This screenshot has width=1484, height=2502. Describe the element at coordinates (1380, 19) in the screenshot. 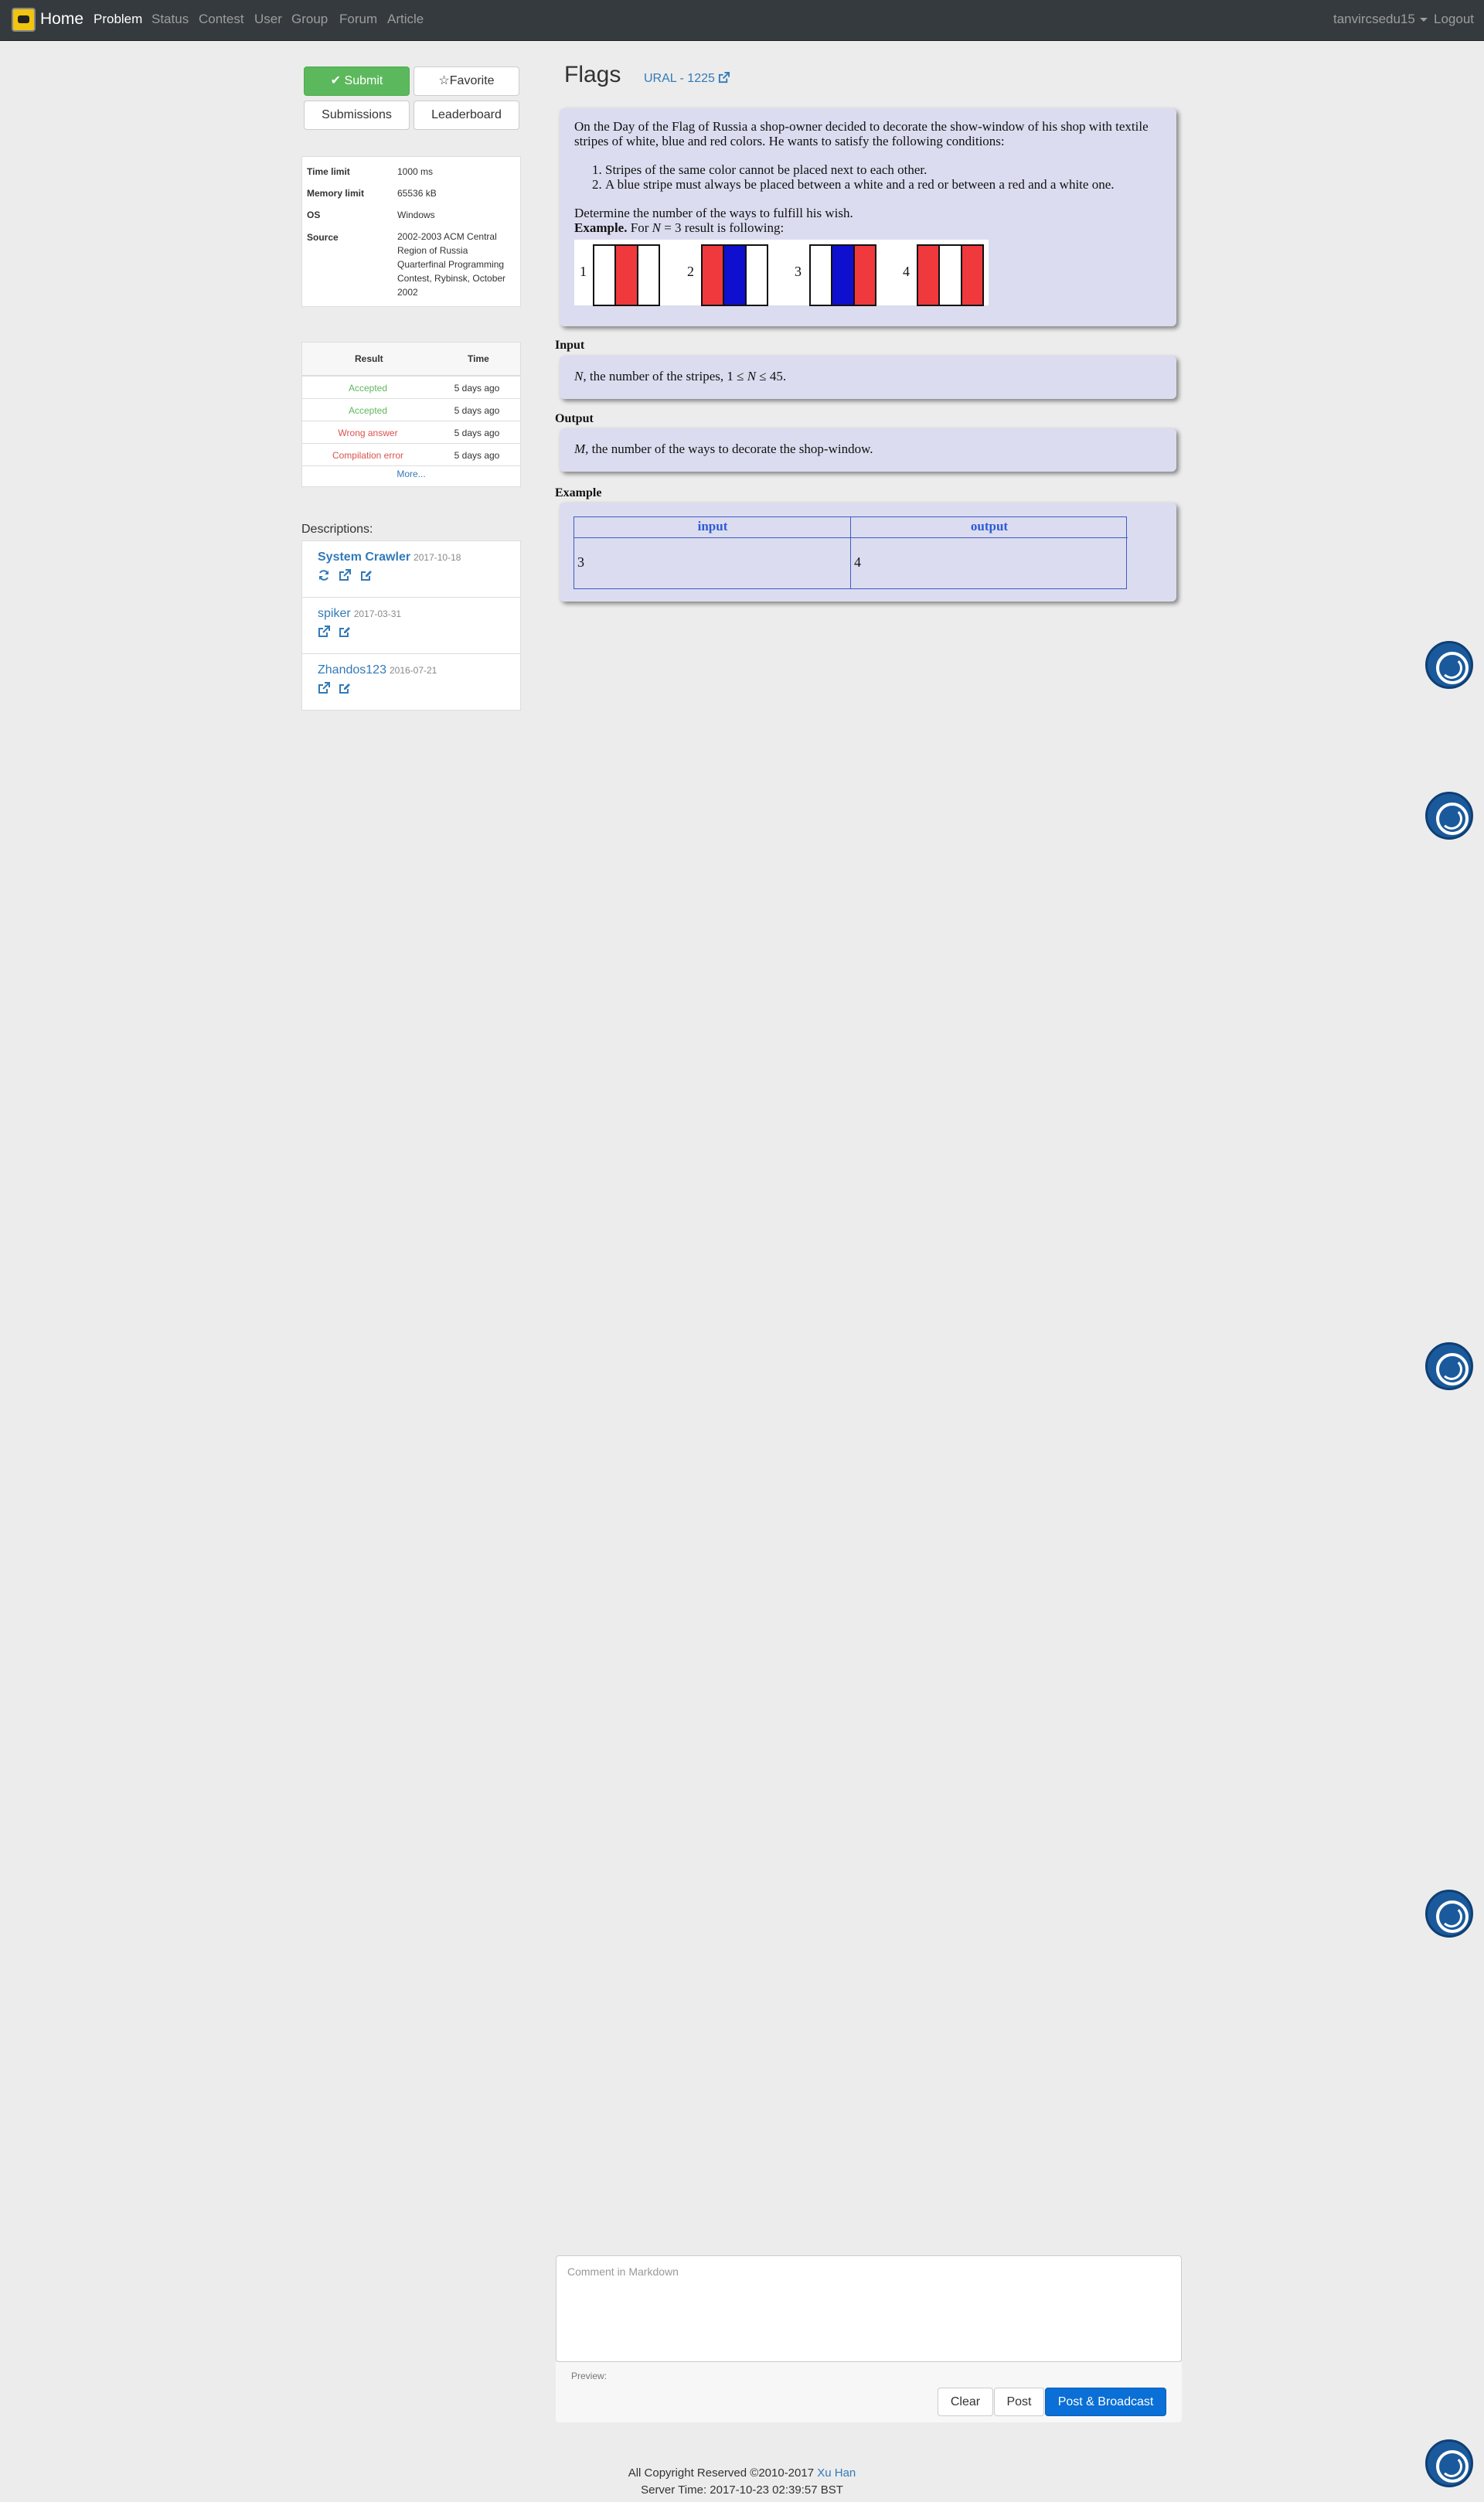

I see `user-menu: tanvircsedu15` at that location.